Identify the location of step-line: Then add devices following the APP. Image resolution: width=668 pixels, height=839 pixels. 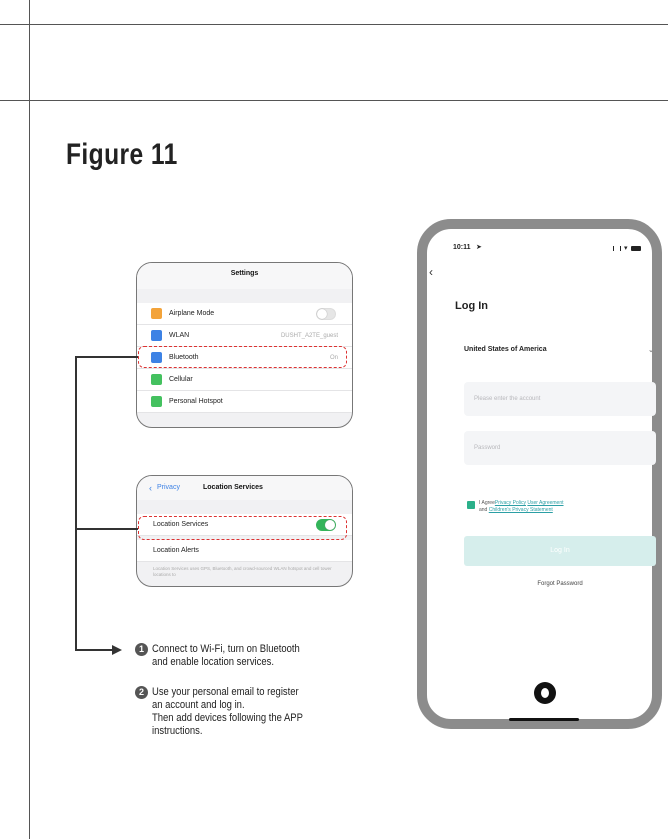
(227, 718).